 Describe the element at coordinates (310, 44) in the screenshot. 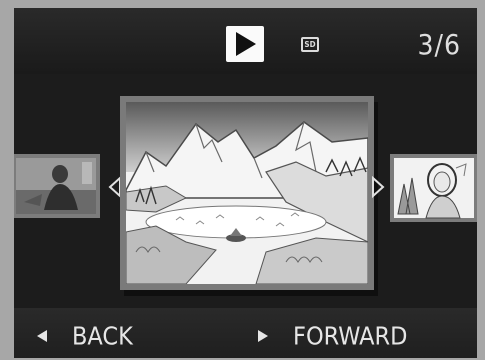

I see `sd-card-icon: SD` at that location.